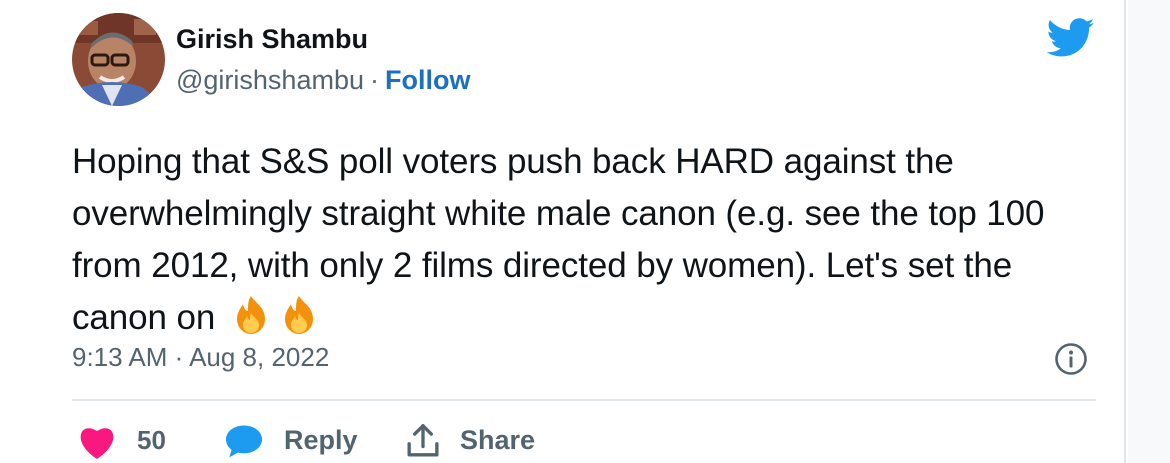 The image size is (1170, 463). What do you see at coordinates (118, 59) in the screenshot?
I see `avatar` at bounding box center [118, 59].